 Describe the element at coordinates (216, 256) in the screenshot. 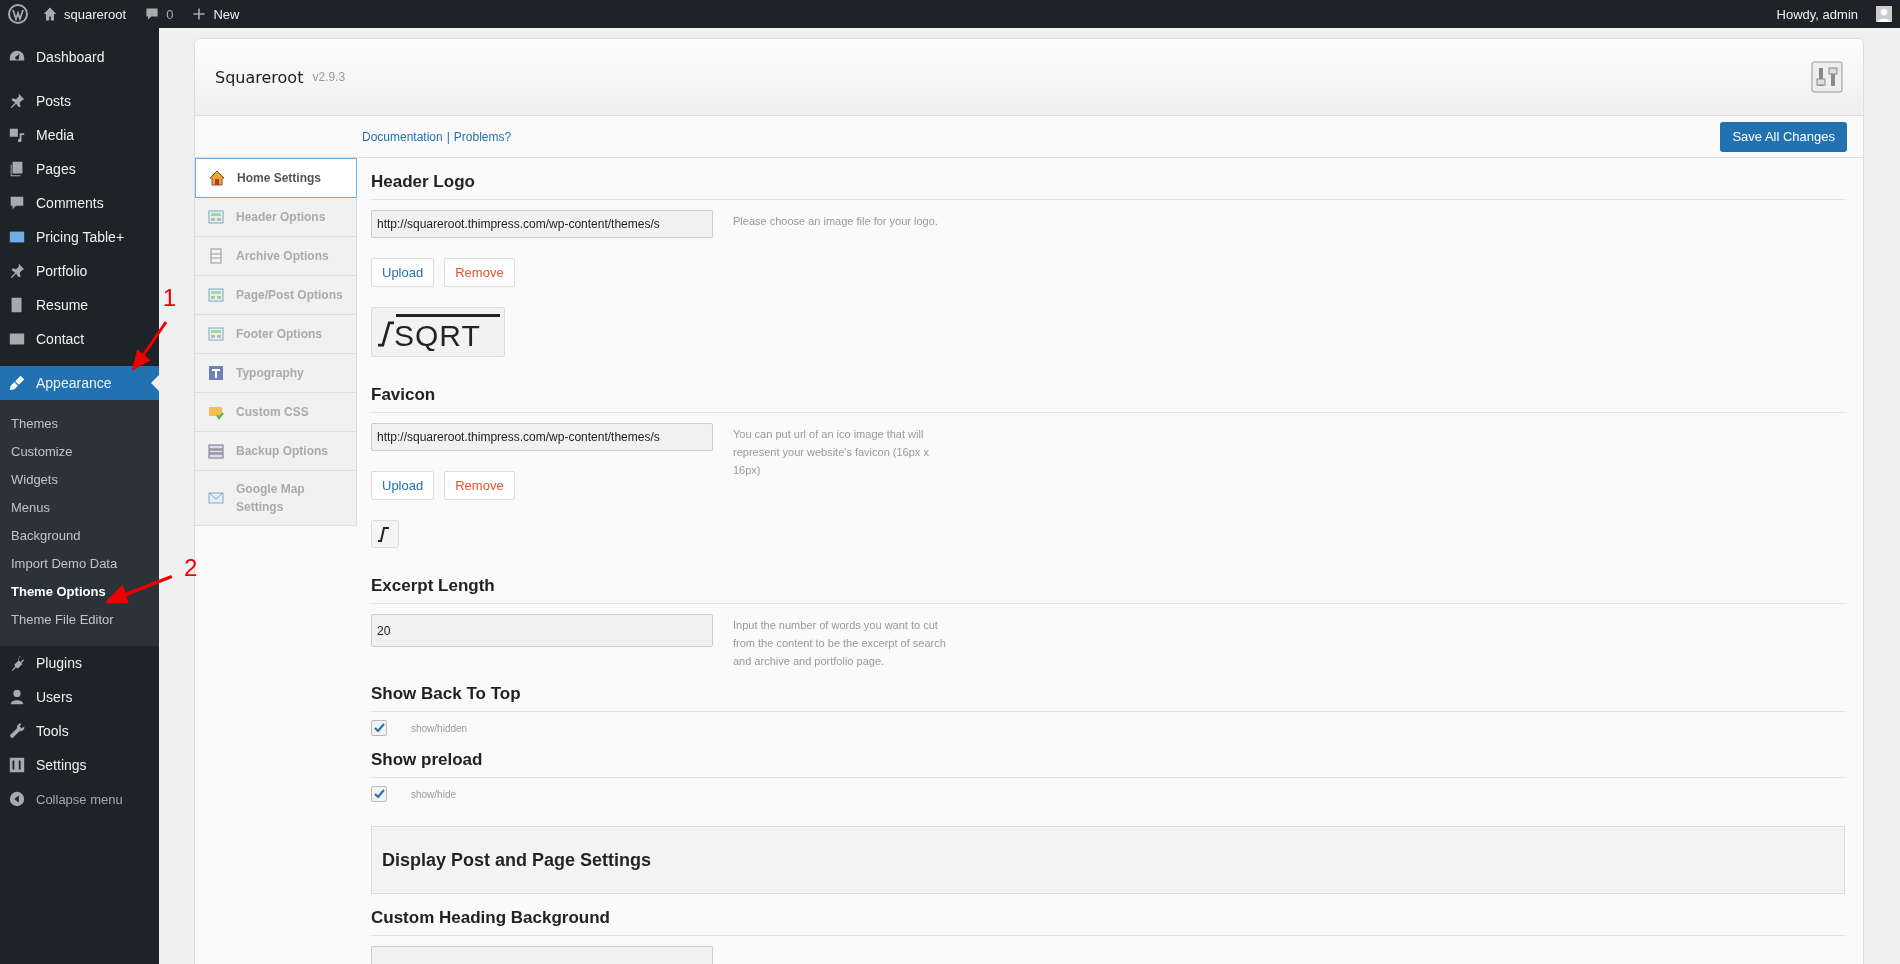

I see `document-icon` at that location.